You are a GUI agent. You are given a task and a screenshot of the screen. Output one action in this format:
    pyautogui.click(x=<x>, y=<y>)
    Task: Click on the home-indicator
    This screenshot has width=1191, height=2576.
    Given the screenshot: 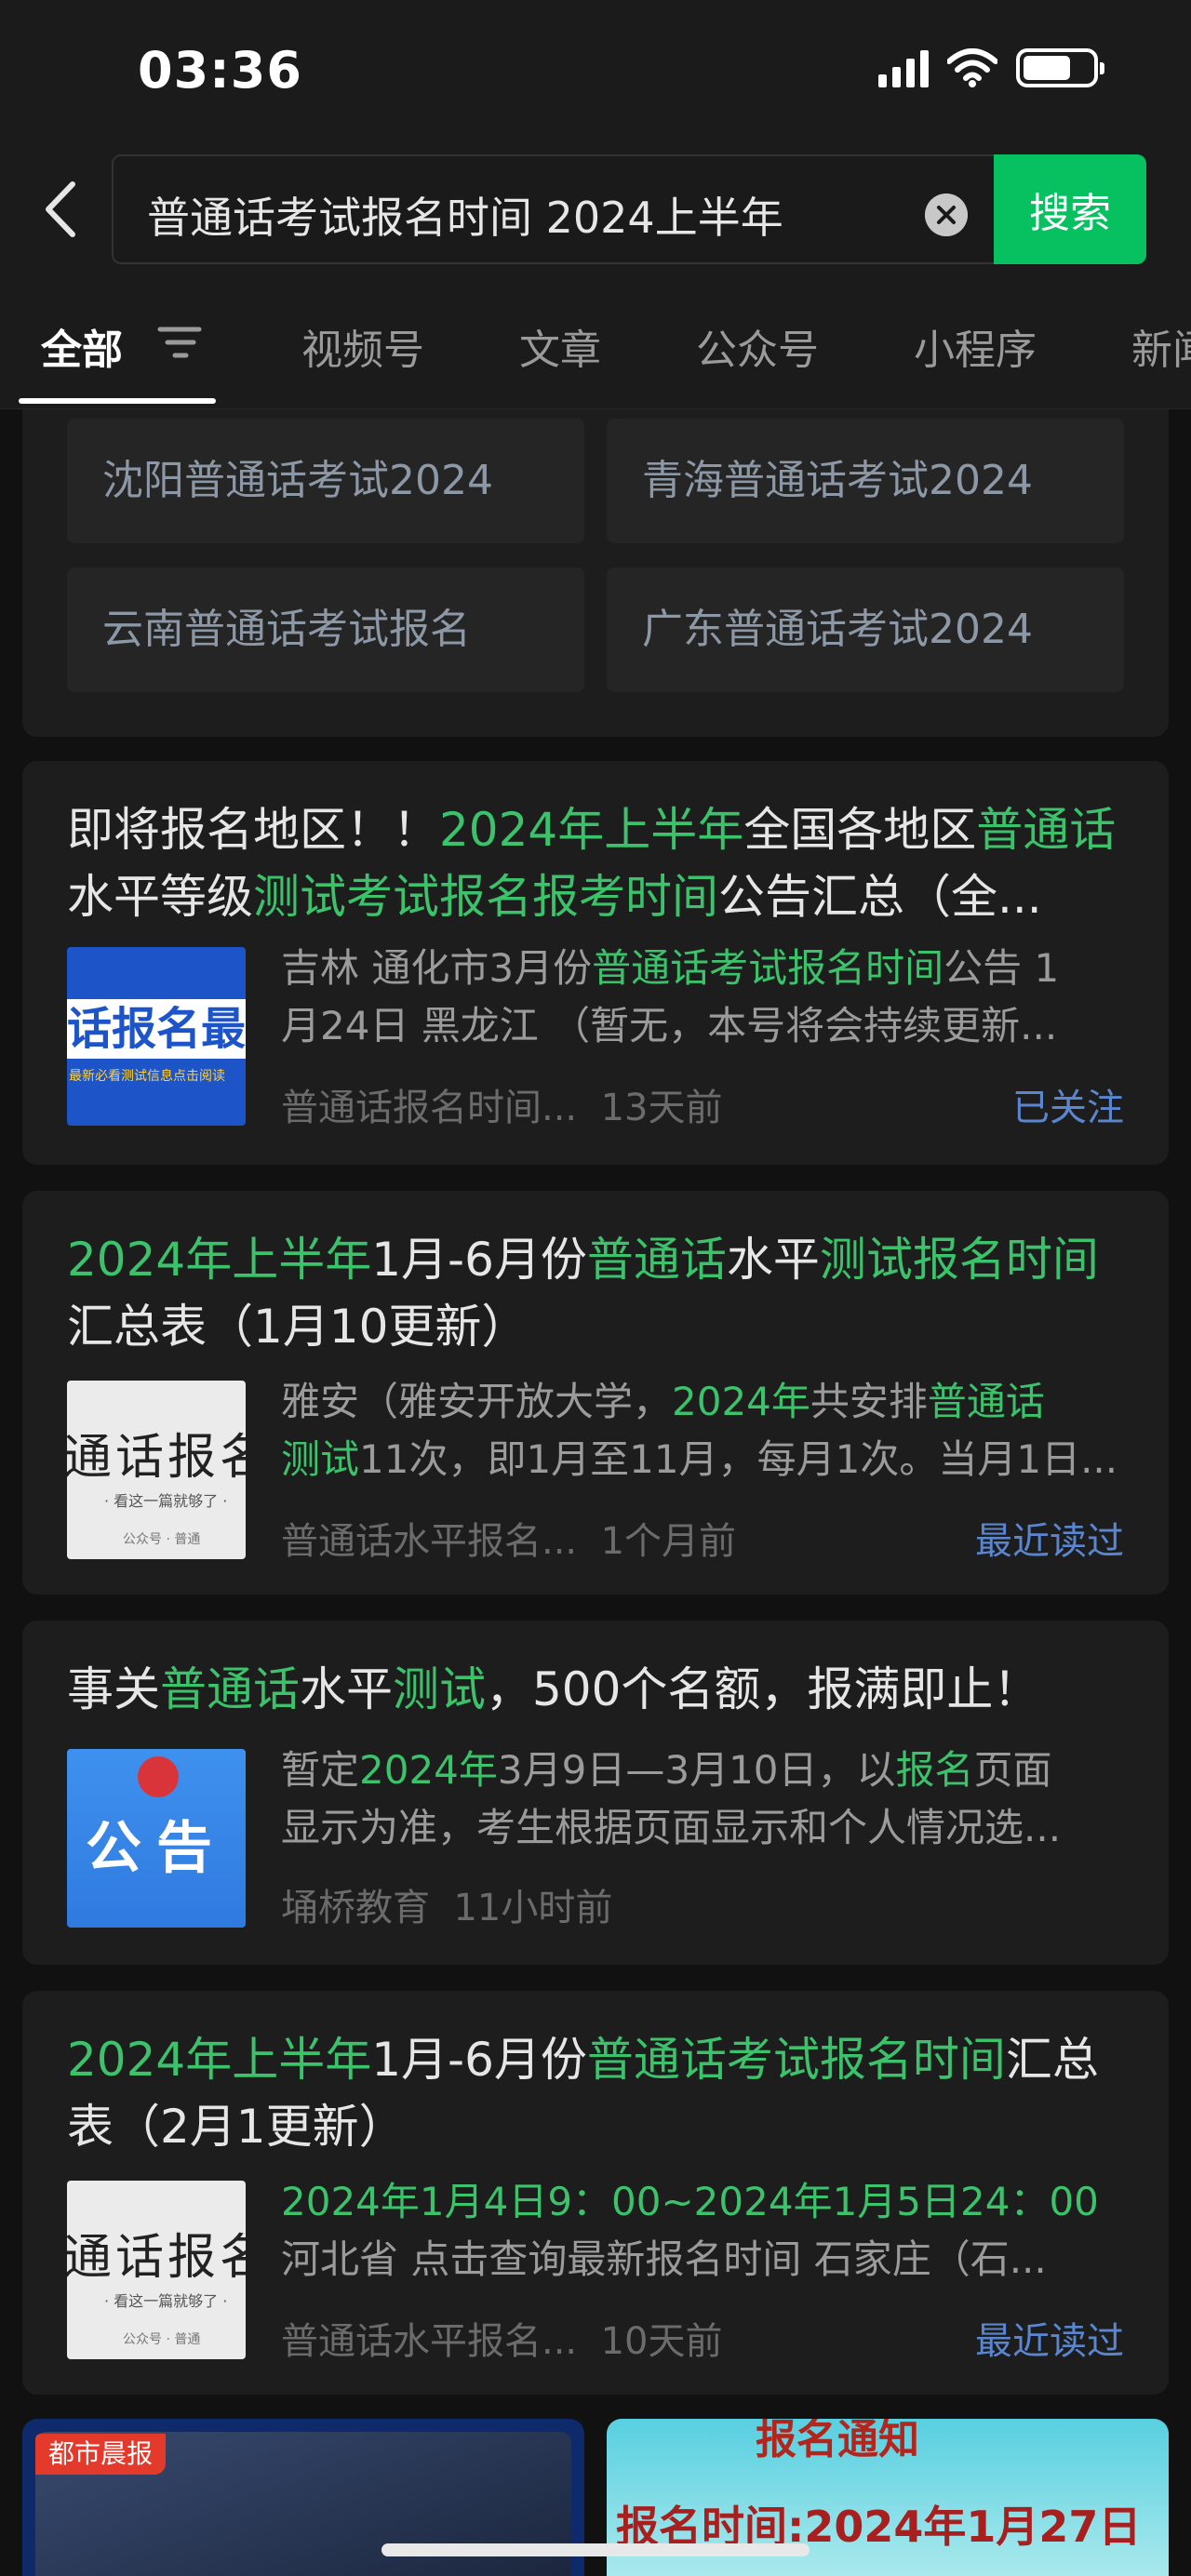 What is the action you would take?
    pyautogui.click(x=595, y=2549)
    